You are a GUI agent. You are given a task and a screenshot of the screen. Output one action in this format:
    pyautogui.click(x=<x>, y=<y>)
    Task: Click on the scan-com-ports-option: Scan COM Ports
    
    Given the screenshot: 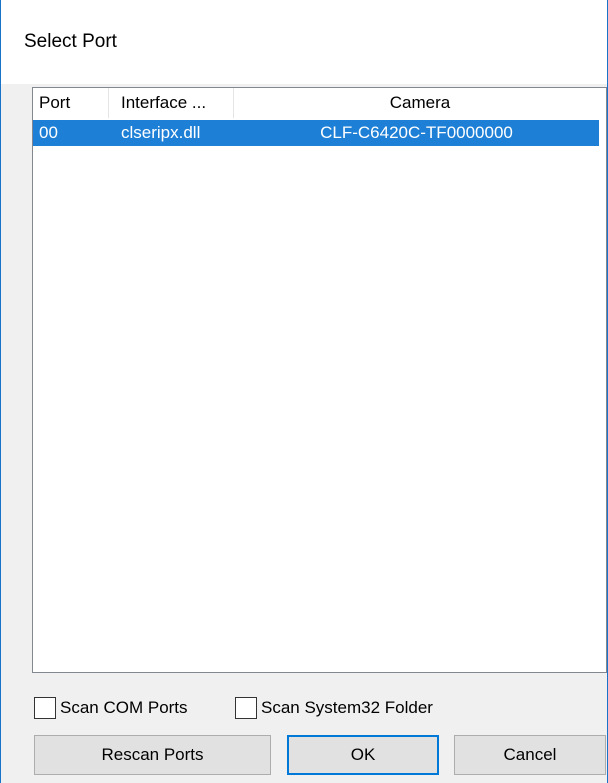 What is the action you would take?
    pyautogui.click(x=111, y=708)
    